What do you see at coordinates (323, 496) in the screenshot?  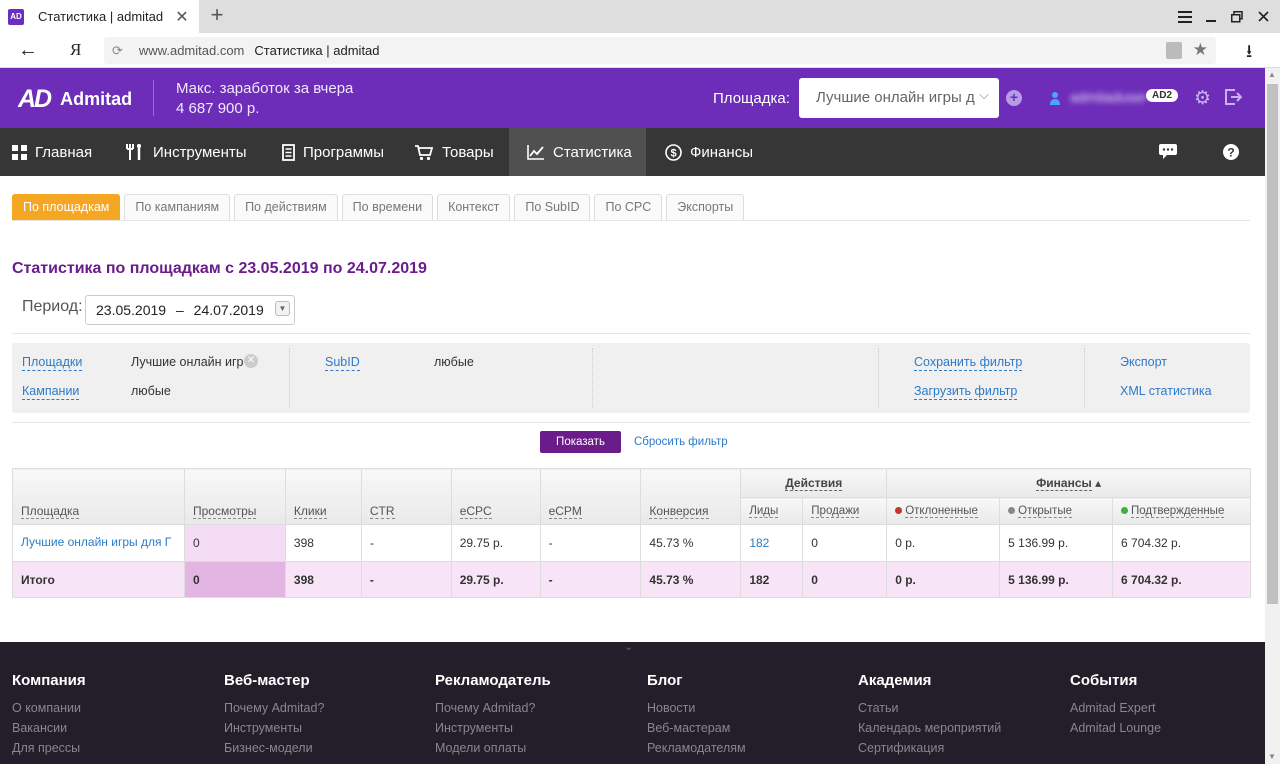 I see `col-header-clicks: Клики` at bounding box center [323, 496].